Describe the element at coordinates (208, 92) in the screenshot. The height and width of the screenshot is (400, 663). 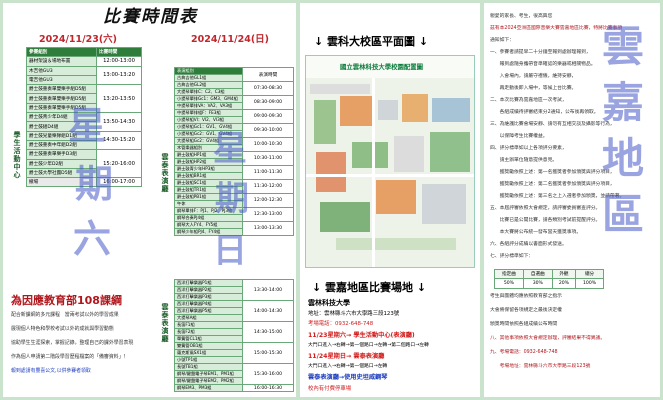
I see `event-cell: 大提琴單排C：C2、C3組` at that location.